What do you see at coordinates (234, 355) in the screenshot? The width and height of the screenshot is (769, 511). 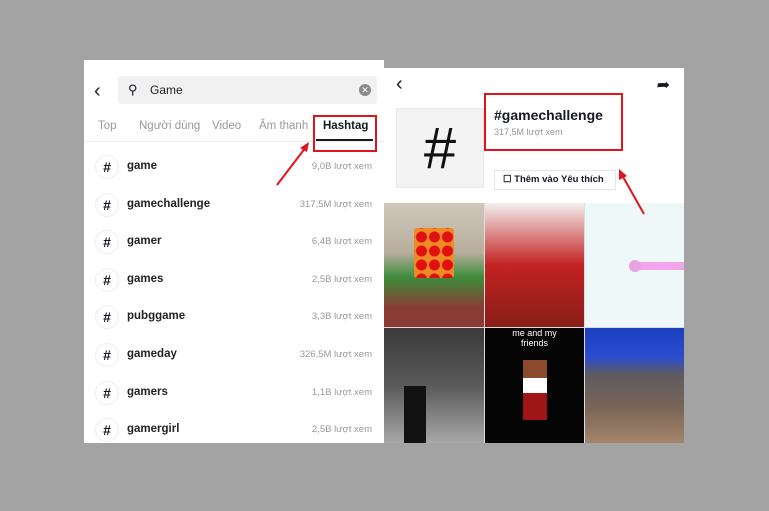 I see `hashtag-result-row: # gameday 326,5M lượt xem` at bounding box center [234, 355].